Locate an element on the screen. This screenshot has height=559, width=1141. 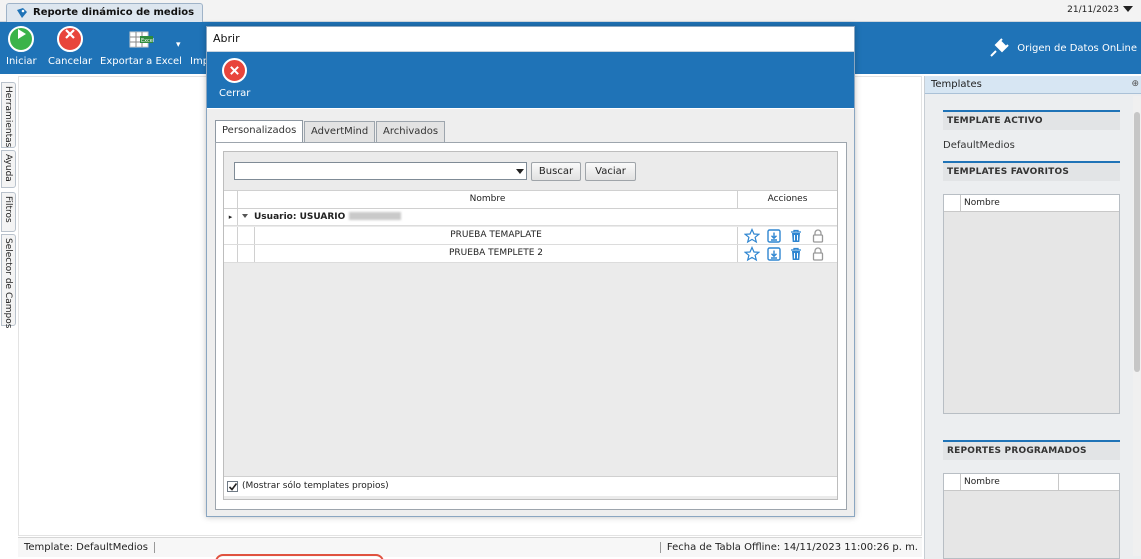
col-acciones: Acciones is located at coordinates (787, 199).